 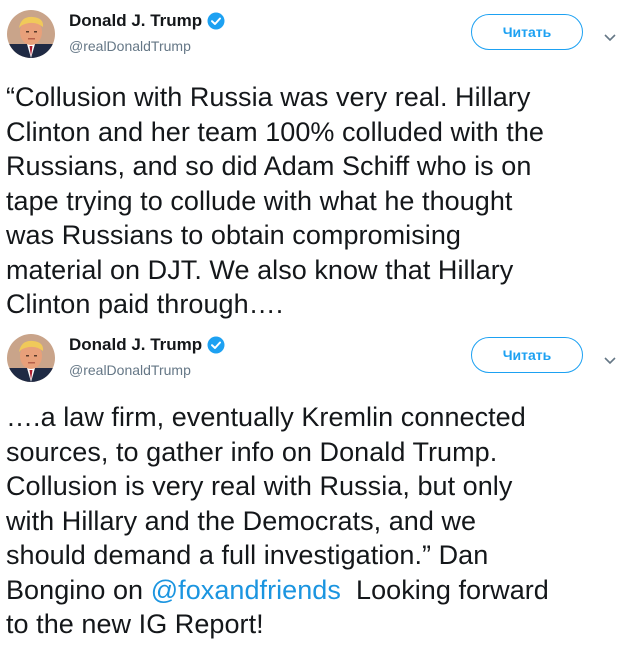 What do you see at coordinates (135, 624) in the screenshot?
I see `tweet-text-line: to the new IG Report!` at bounding box center [135, 624].